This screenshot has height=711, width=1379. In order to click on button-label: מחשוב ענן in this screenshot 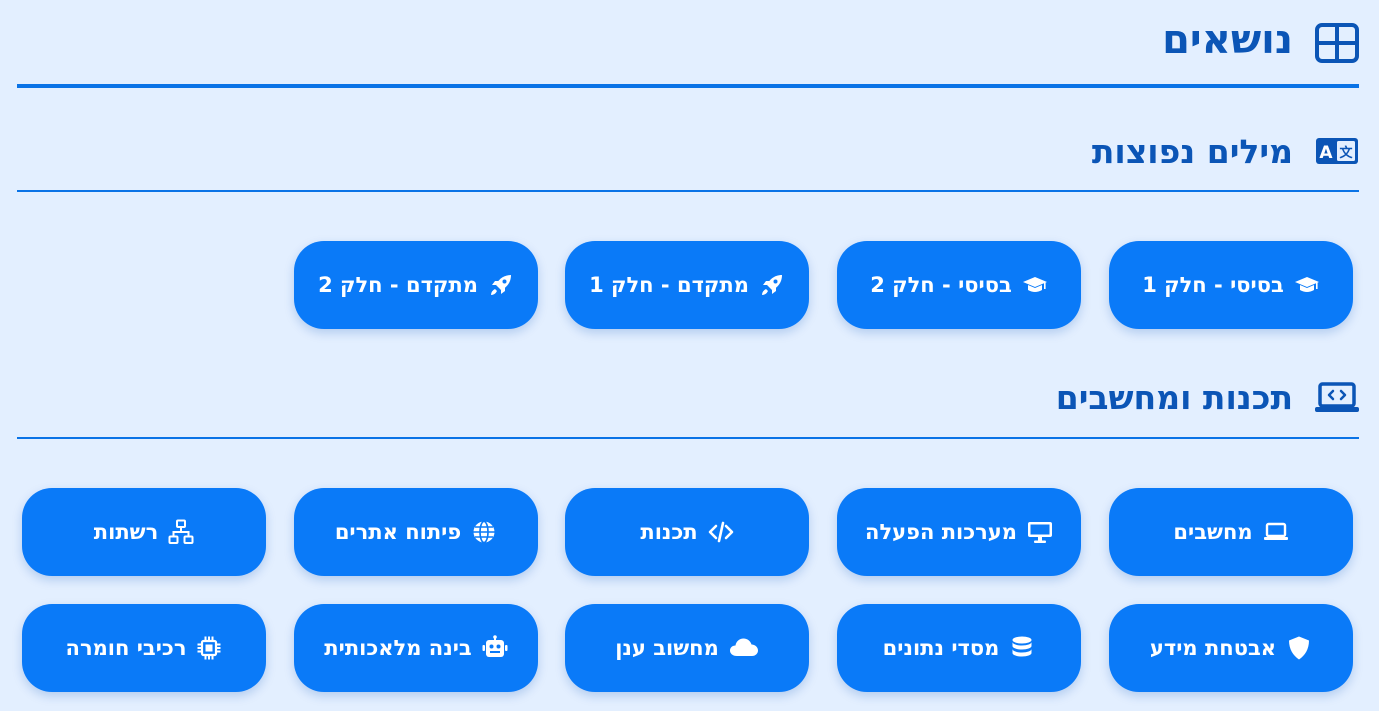, I will do `click(667, 648)`.